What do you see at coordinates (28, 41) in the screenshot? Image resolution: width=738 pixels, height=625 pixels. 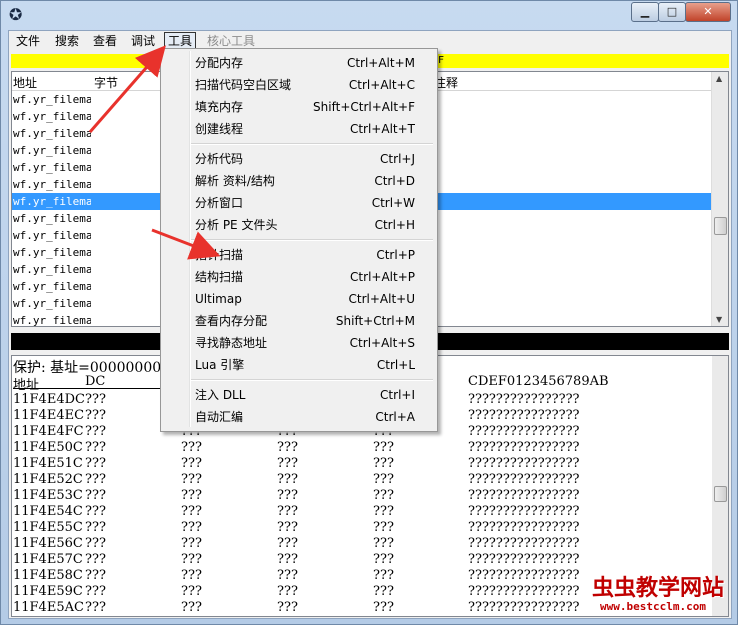 I see `menu-item: 文件` at bounding box center [28, 41].